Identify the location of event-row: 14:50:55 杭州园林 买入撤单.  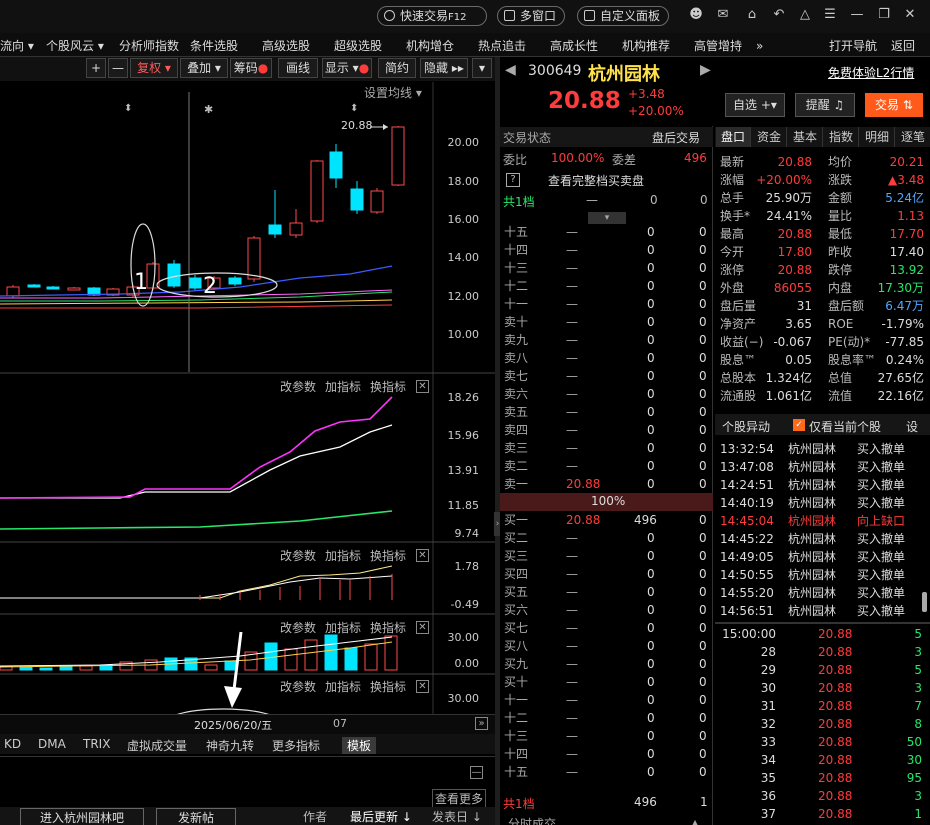
(820, 575).